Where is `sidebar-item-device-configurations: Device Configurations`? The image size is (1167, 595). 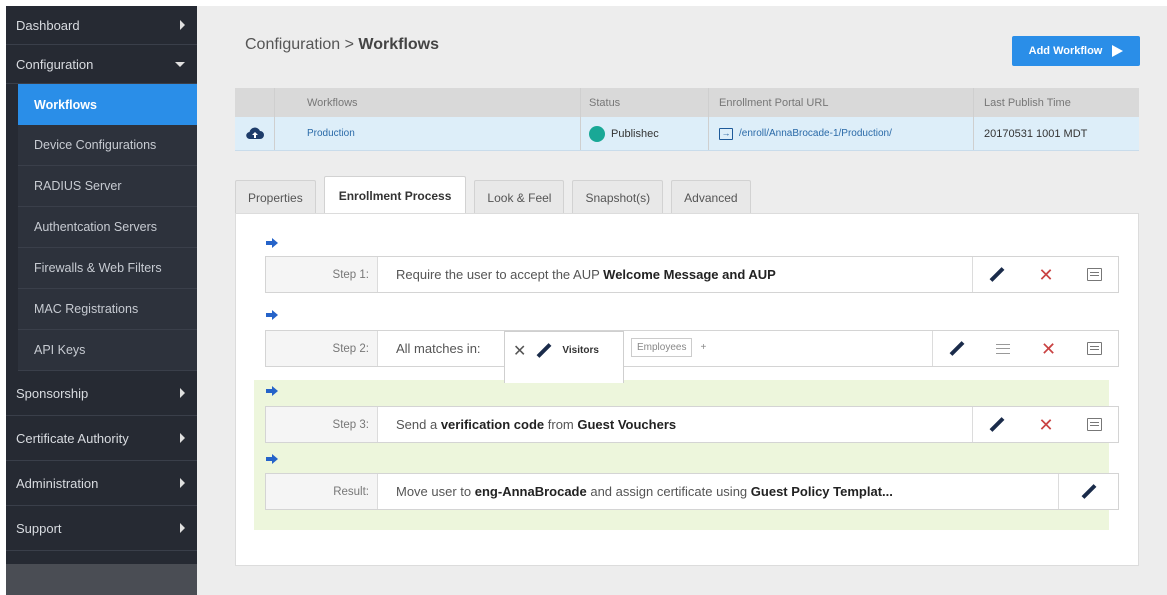 sidebar-item-device-configurations: Device Configurations is located at coordinates (107, 145).